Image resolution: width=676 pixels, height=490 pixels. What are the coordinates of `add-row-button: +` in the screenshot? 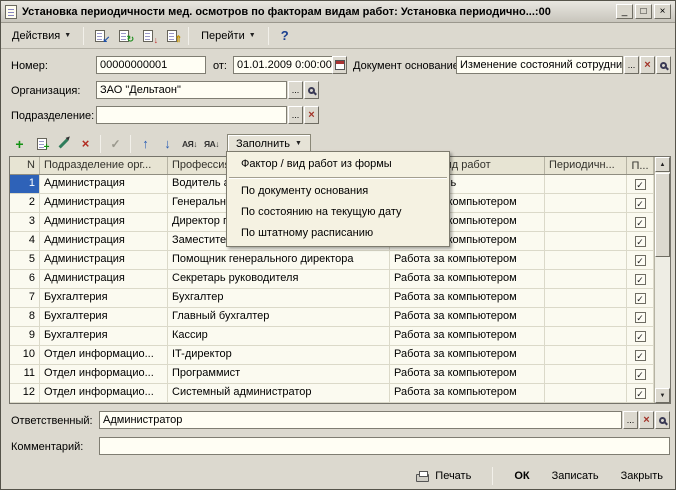 It's located at (19, 144).